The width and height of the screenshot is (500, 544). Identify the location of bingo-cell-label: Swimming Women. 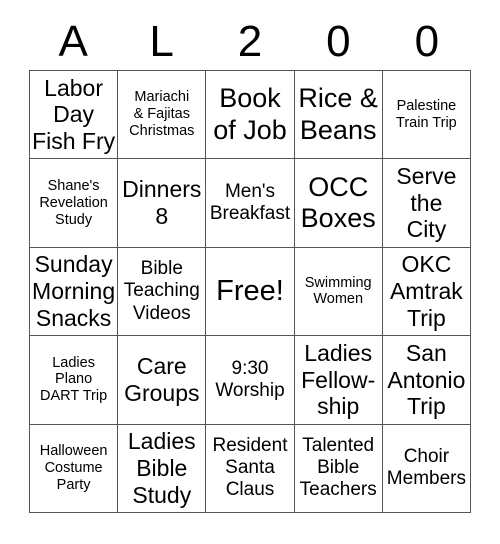
(338, 291).